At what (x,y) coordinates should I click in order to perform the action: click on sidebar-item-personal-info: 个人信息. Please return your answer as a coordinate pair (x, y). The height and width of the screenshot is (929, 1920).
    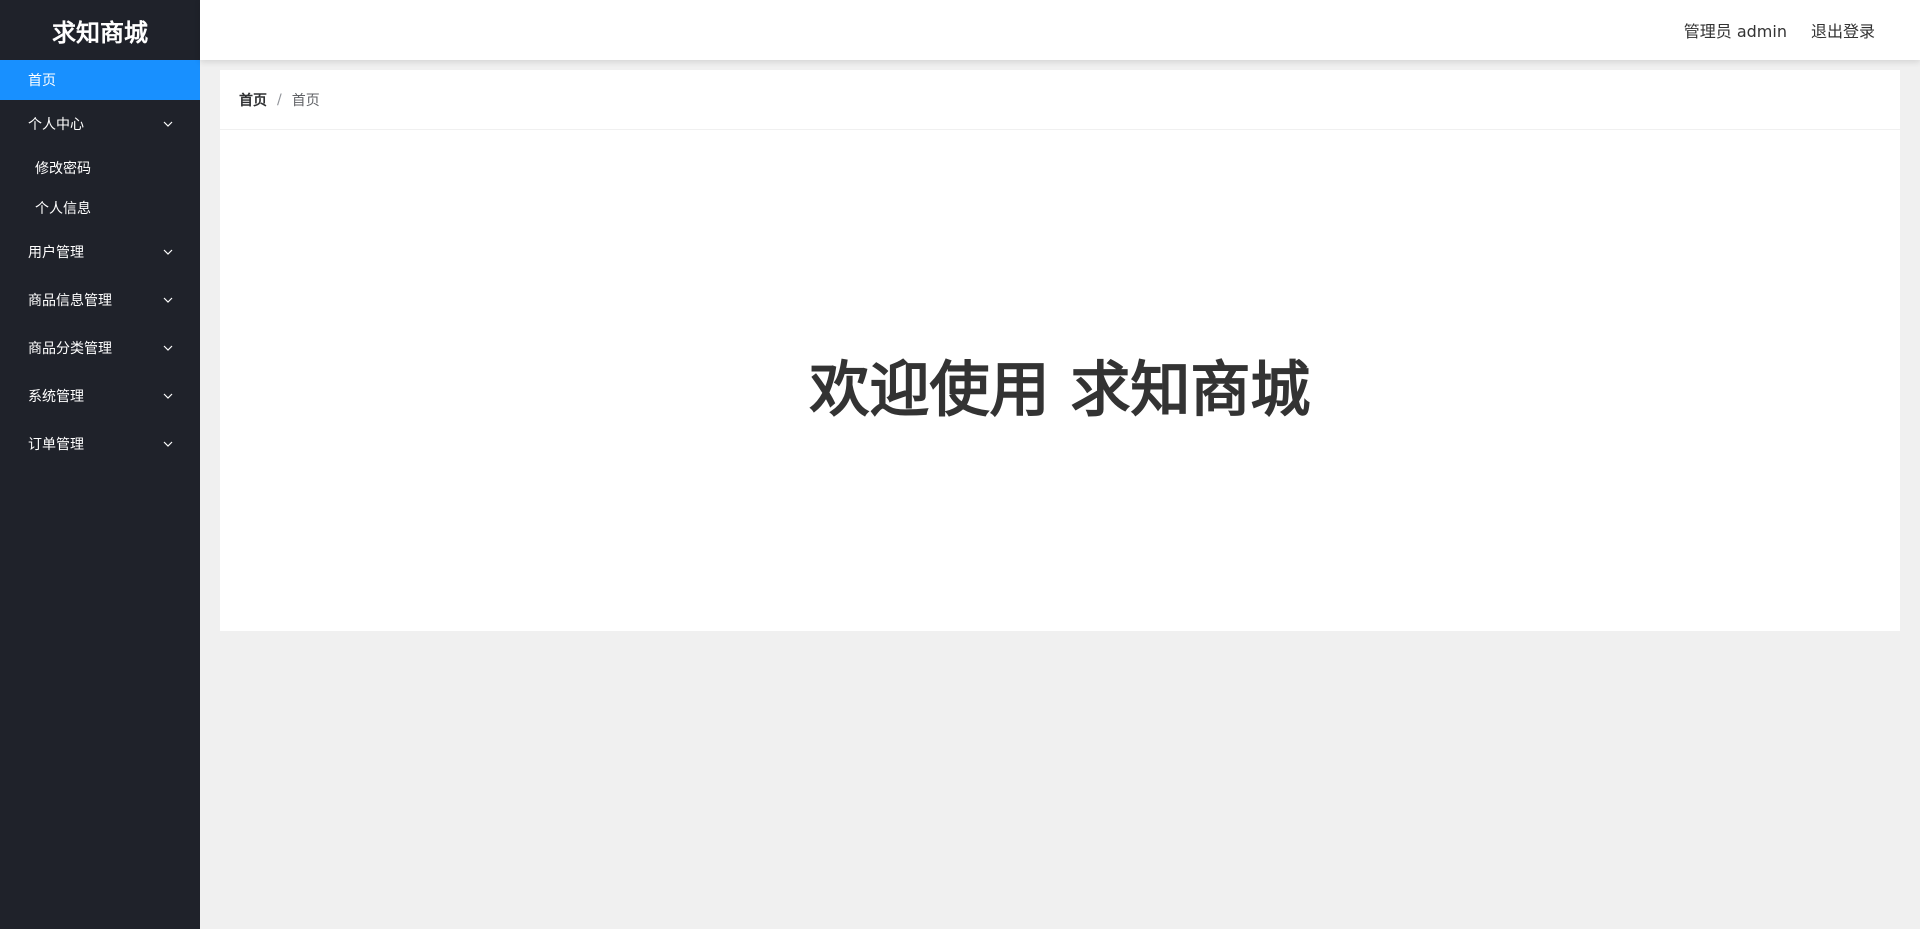
    Looking at the image, I should click on (100, 208).